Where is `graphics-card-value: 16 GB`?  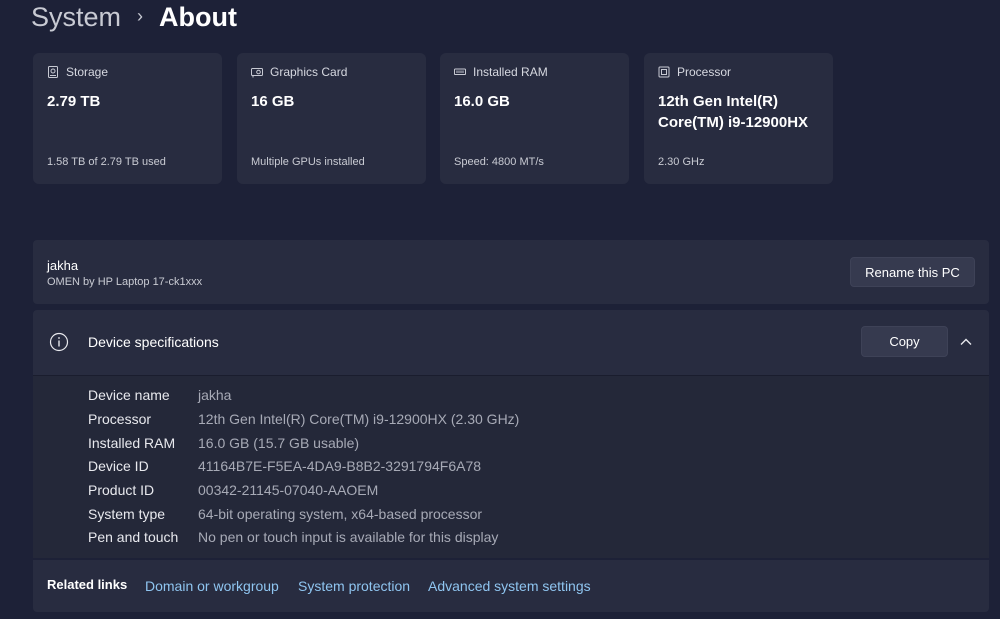 graphics-card-value: 16 GB is located at coordinates (273, 101).